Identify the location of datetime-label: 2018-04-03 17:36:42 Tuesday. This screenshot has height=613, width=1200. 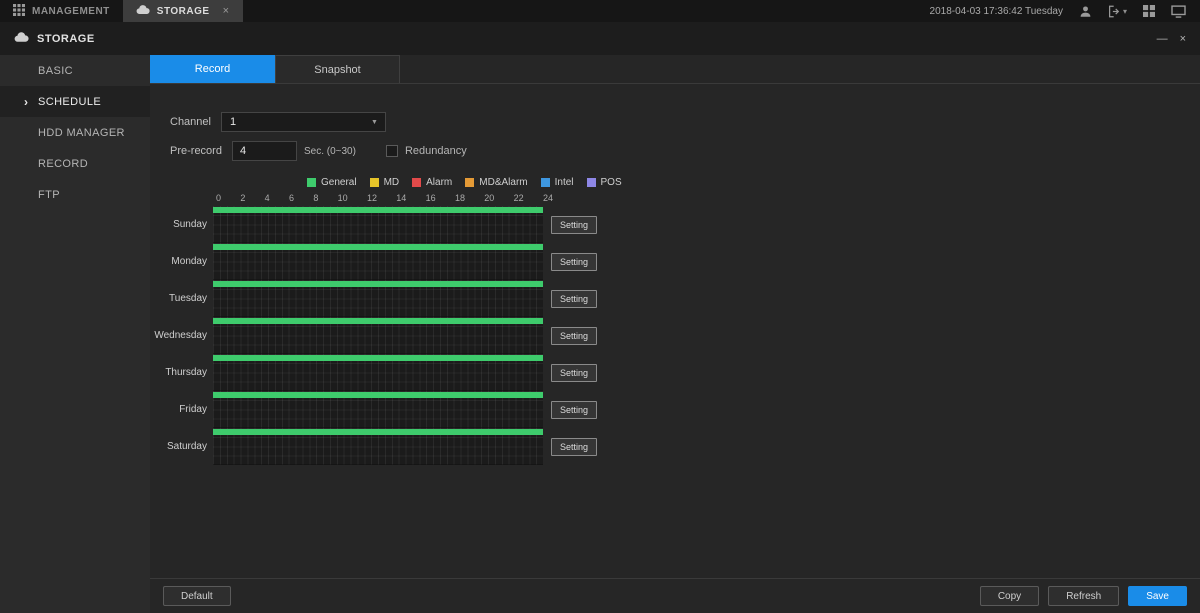
(996, 11).